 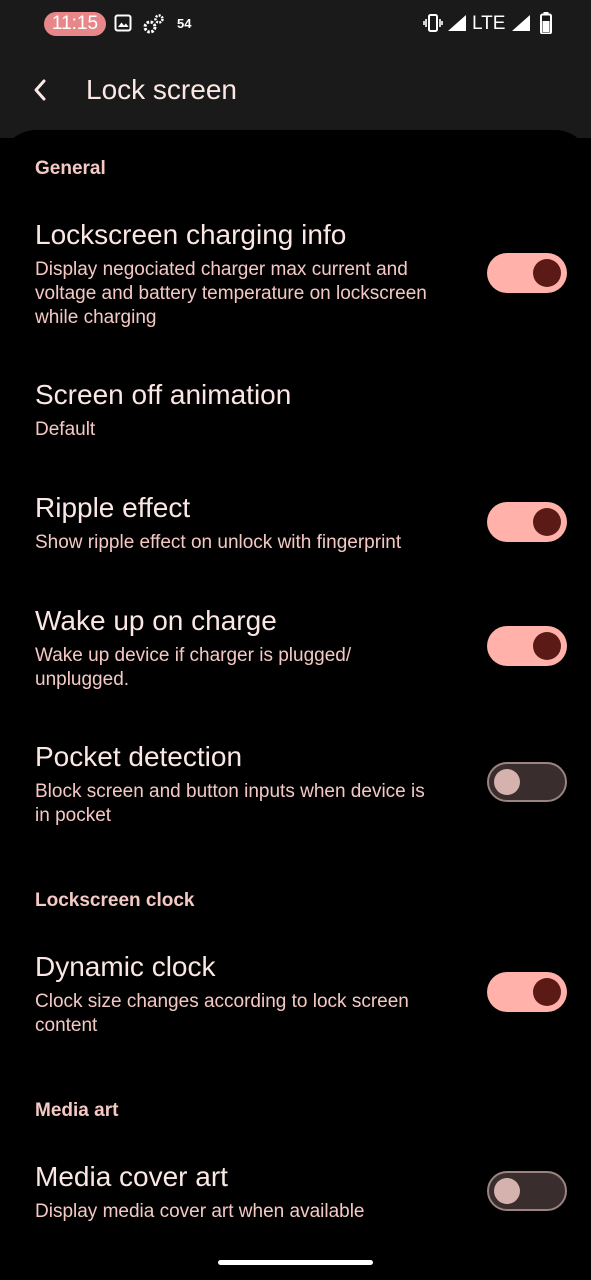 What do you see at coordinates (295, 93) in the screenshot?
I see `app-bar: Lock screen` at bounding box center [295, 93].